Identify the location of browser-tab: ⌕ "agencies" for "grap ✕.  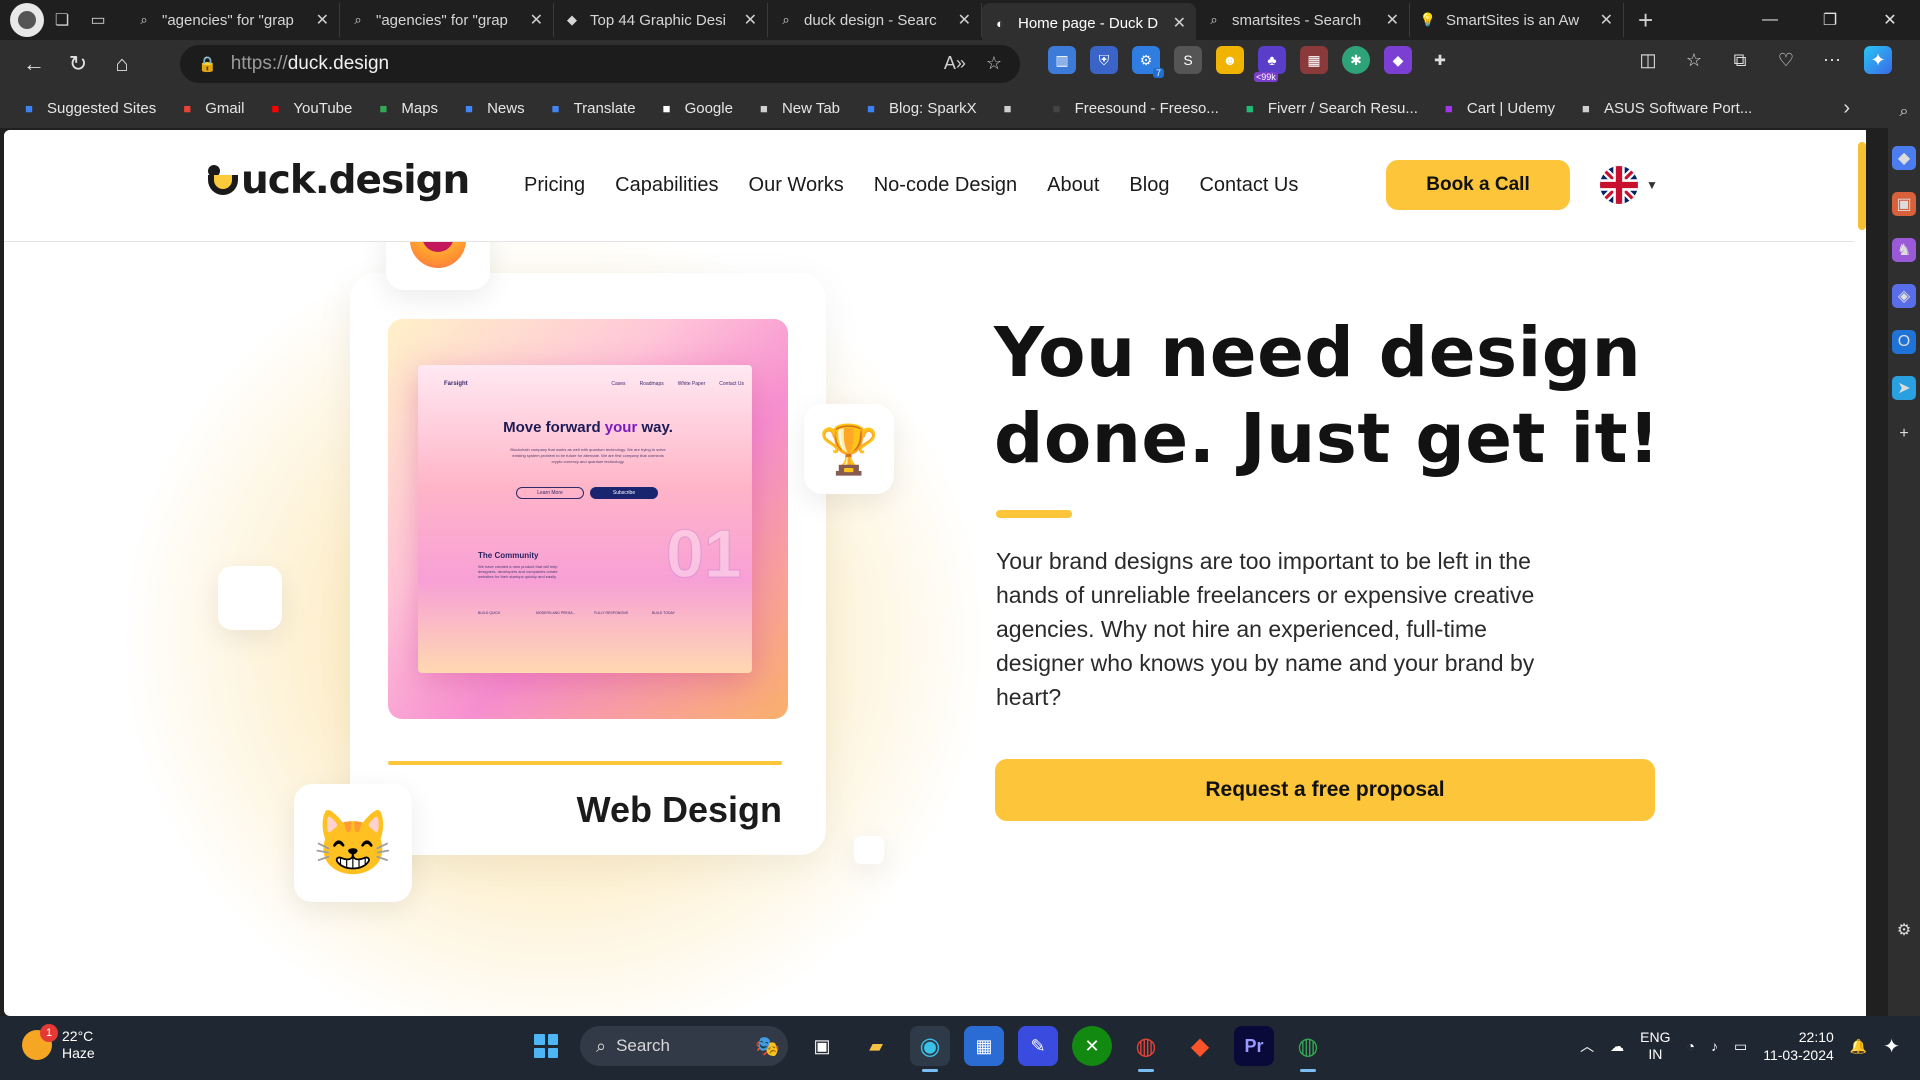
(233, 20).